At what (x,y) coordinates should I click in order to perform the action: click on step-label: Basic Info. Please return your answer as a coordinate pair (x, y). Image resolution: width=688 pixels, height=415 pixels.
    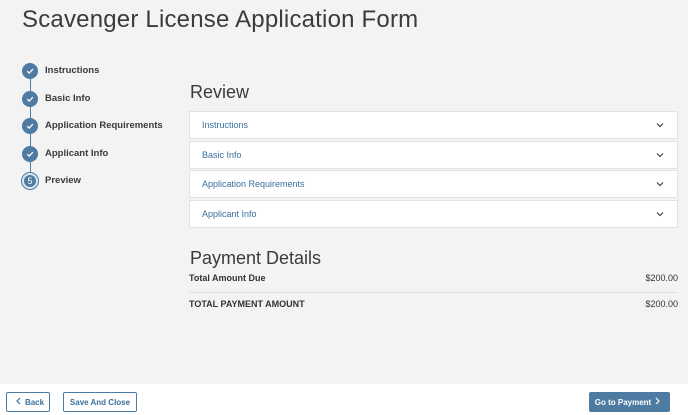
    Looking at the image, I should click on (68, 98).